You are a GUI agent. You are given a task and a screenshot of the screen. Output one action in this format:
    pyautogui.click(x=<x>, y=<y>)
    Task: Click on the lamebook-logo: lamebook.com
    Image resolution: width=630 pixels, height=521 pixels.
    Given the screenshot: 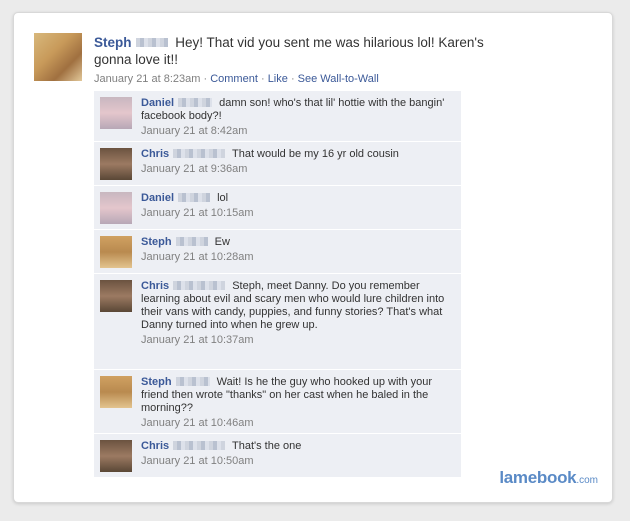 What is the action you would take?
    pyautogui.click(x=548, y=478)
    